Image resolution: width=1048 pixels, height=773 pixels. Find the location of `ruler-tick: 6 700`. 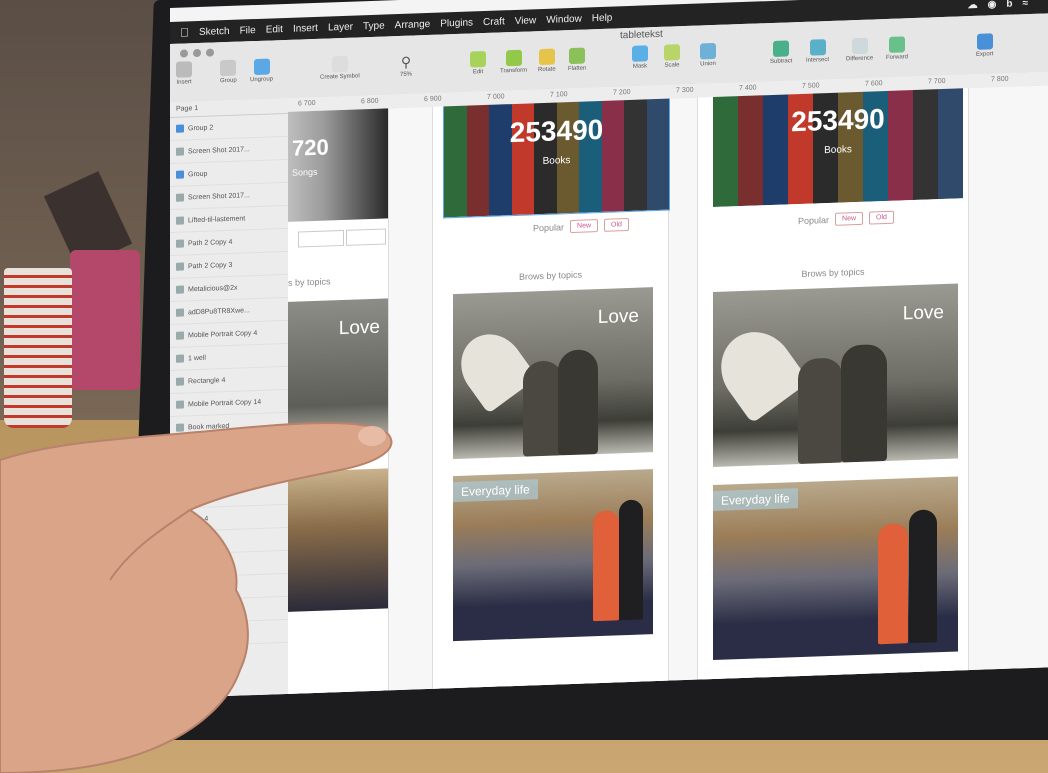

ruler-tick: 6 700 is located at coordinates (307, 103).